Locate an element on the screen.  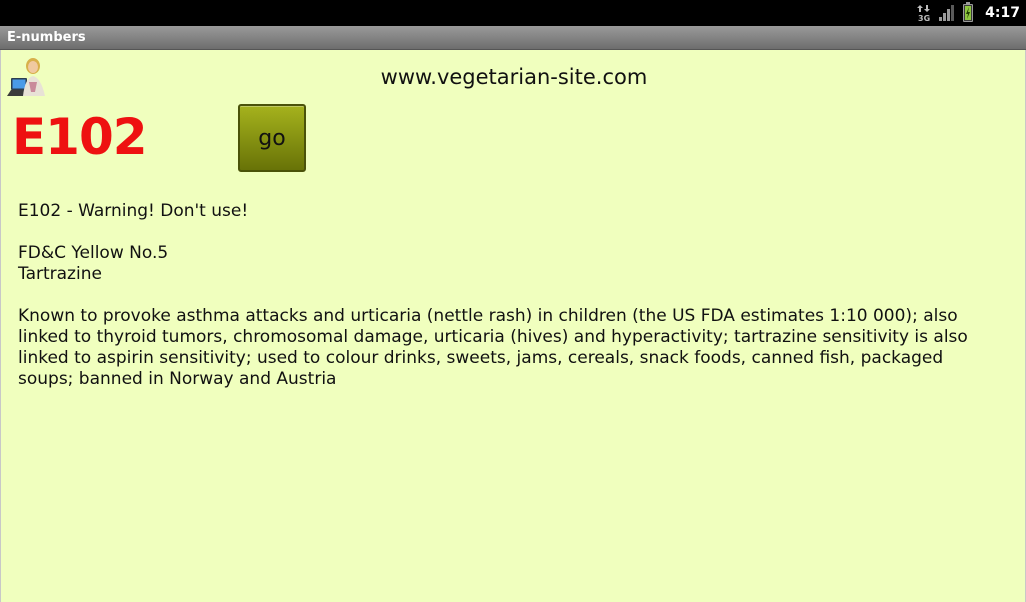
app-title: E-numbers is located at coordinates (46, 37).